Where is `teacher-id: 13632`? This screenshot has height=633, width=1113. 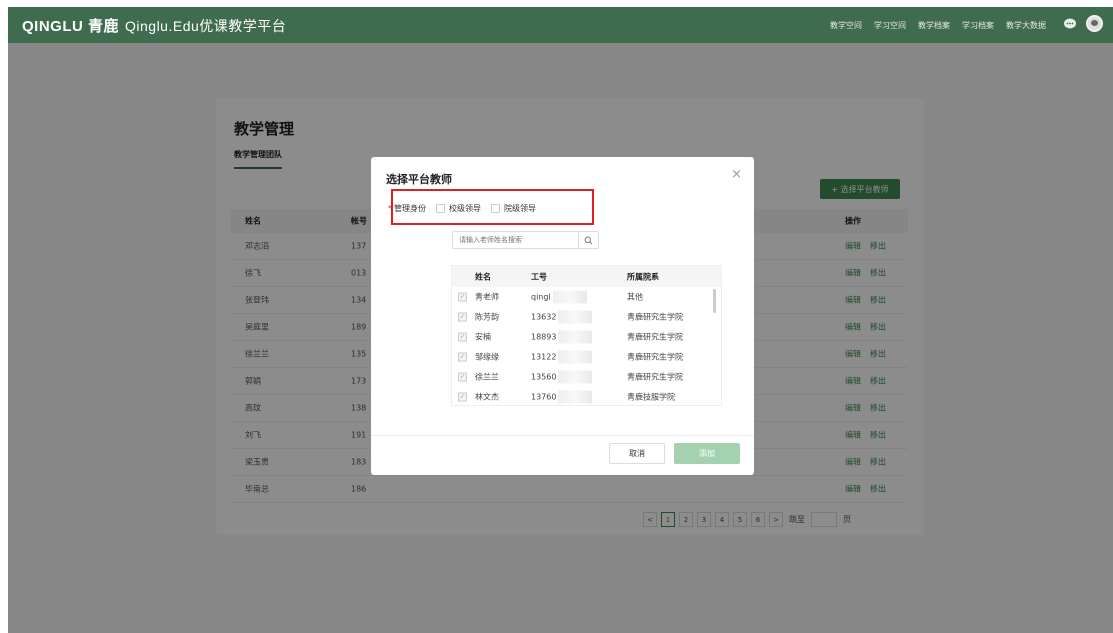 teacher-id: 13632 is located at coordinates (562, 317).